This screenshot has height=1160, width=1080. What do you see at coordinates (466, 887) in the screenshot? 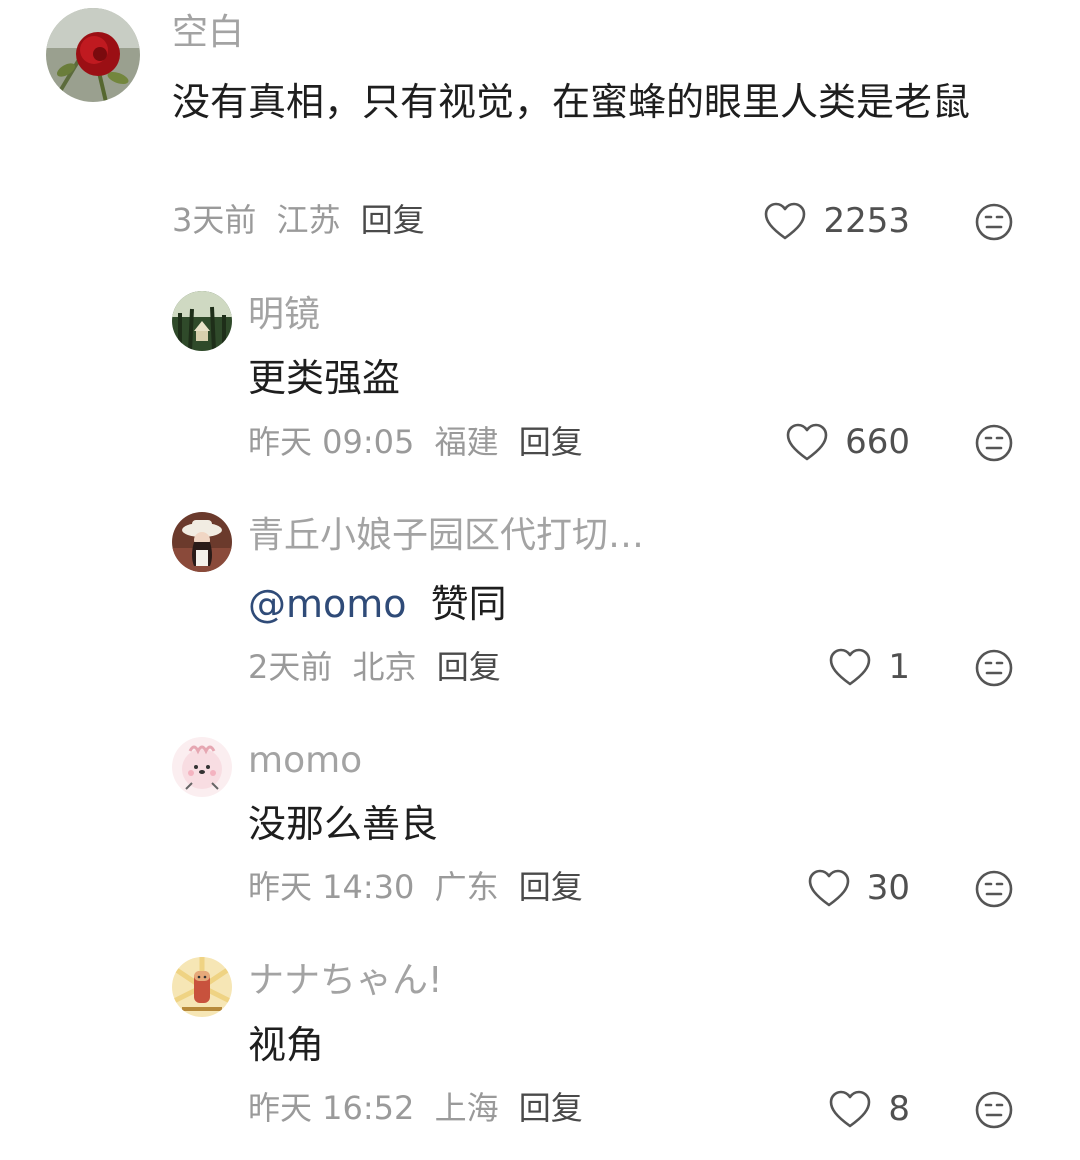
I see `comment-location: 广东` at bounding box center [466, 887].